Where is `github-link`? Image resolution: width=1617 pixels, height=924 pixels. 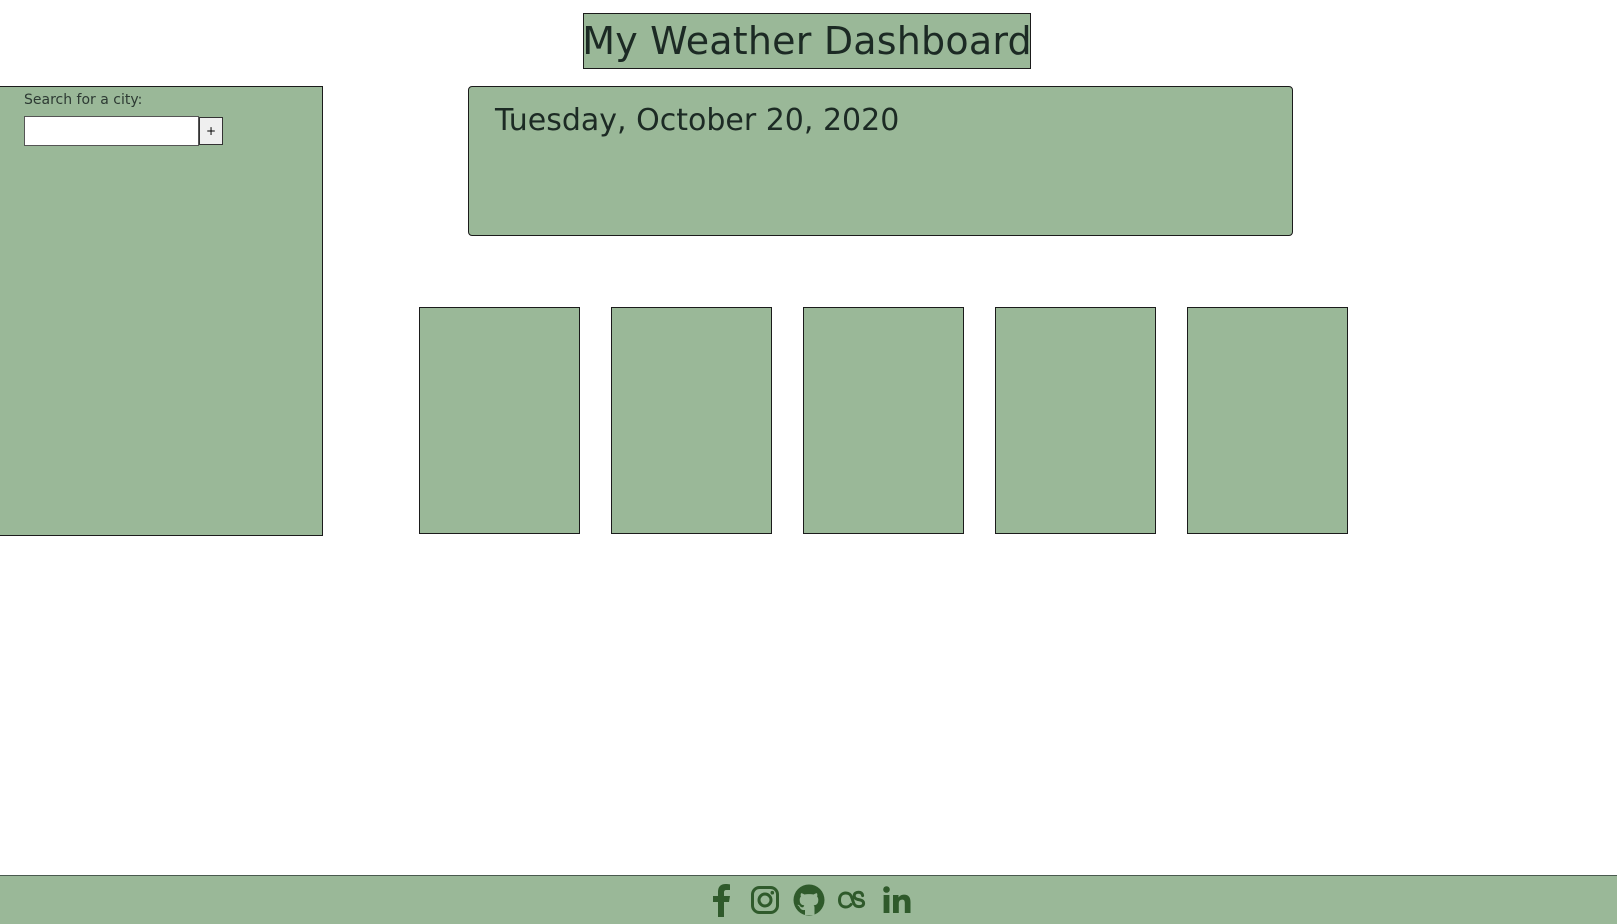
github-link is located at coordinates (809, 900).